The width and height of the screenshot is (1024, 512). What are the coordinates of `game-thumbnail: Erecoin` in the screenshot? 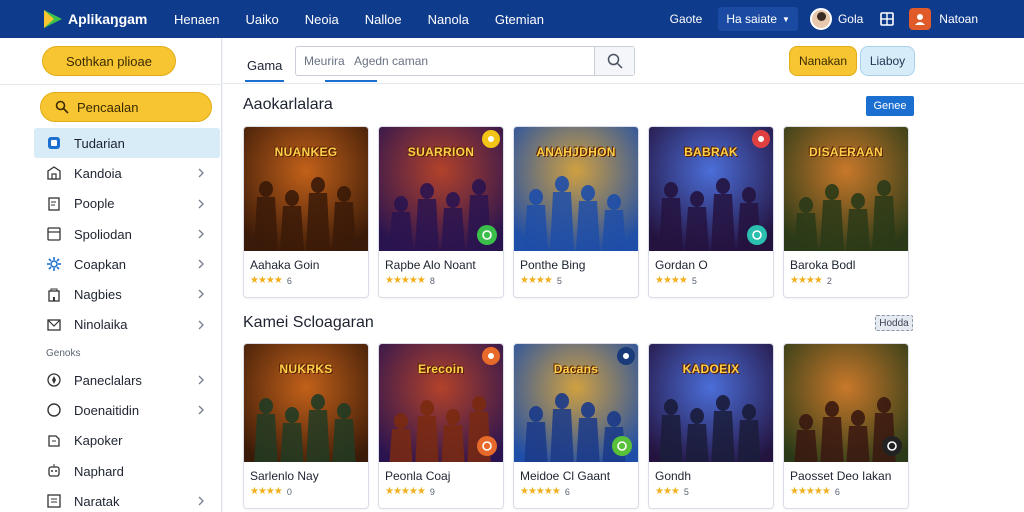 It's located at (441, 403).